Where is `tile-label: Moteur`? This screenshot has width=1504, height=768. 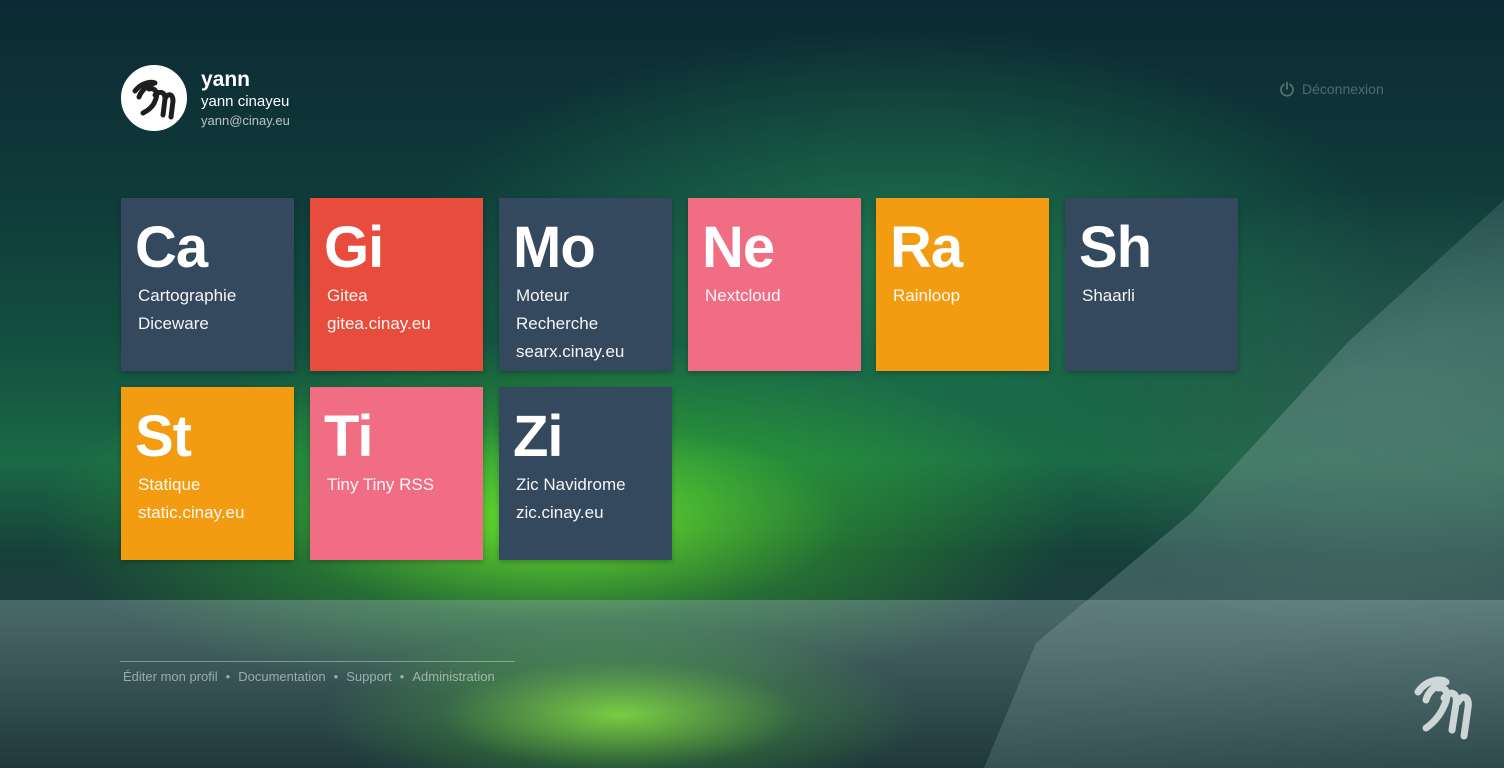
tile-label: Moteur is located at coordinates (542, 295).